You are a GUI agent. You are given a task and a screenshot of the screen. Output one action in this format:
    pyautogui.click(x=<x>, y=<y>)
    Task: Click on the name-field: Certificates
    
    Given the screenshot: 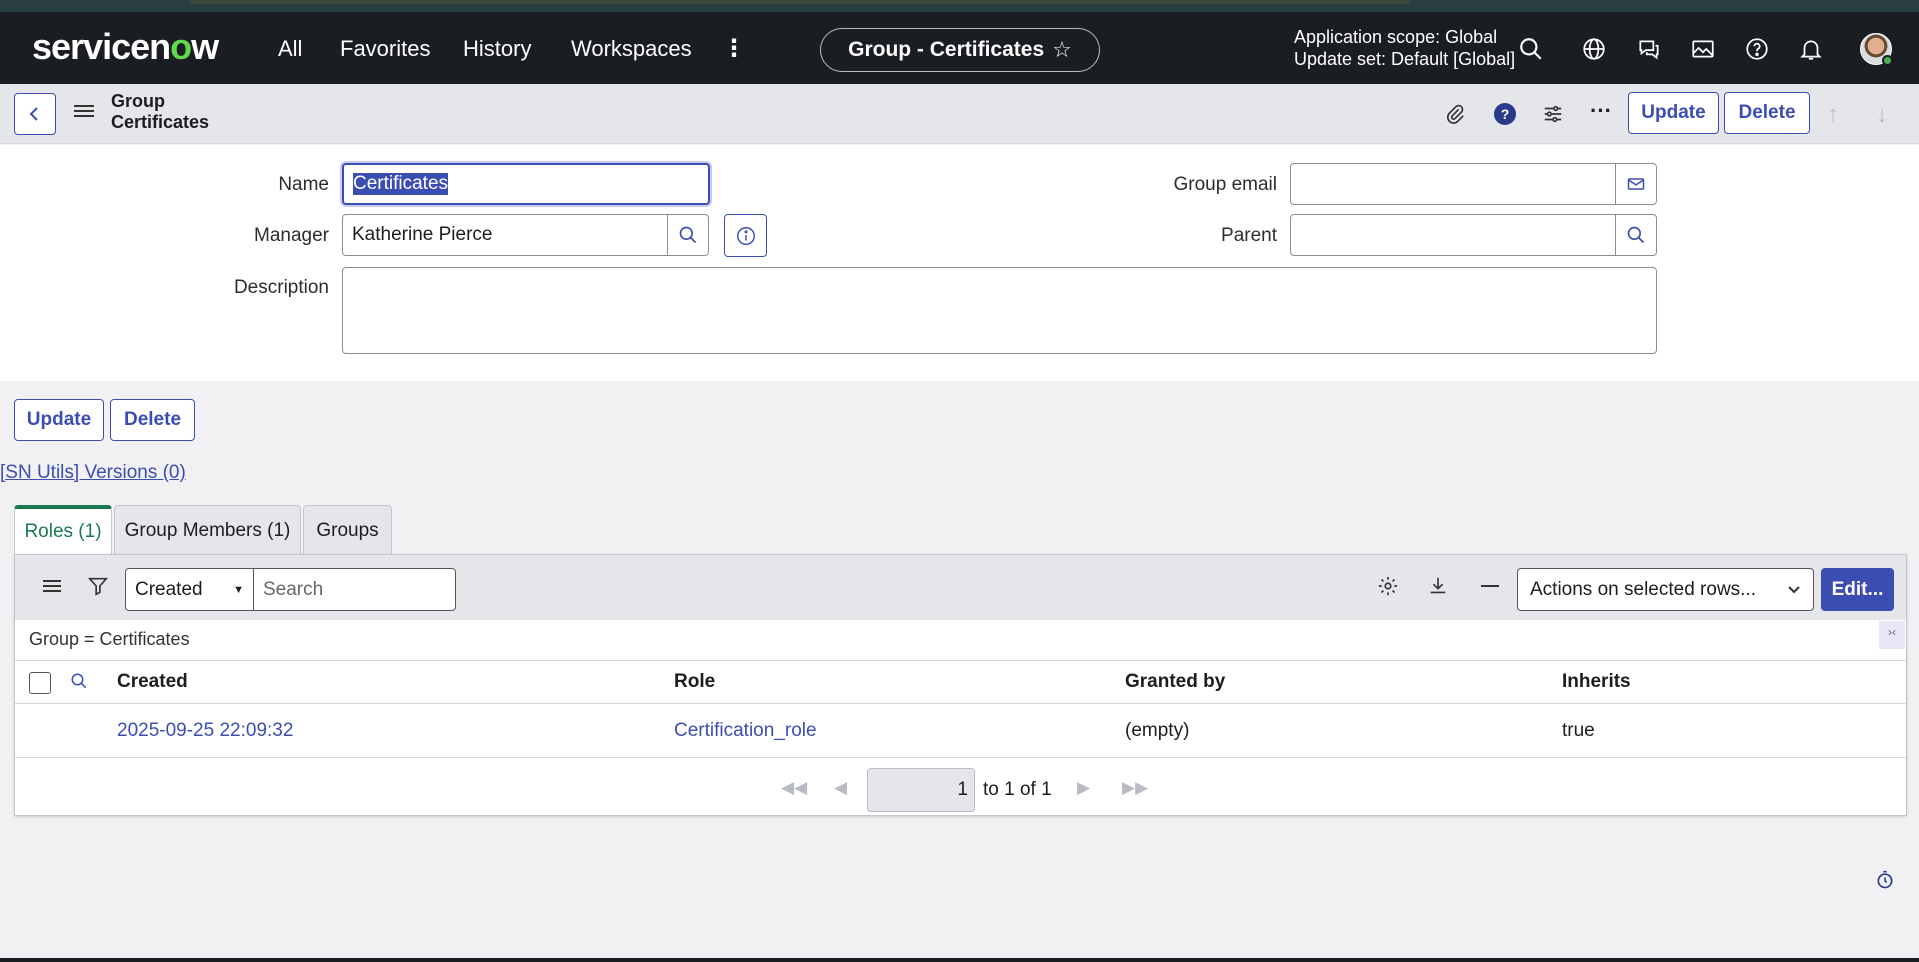 What is the action you would take?
    pyautogui.click(x=526, y=184)
    